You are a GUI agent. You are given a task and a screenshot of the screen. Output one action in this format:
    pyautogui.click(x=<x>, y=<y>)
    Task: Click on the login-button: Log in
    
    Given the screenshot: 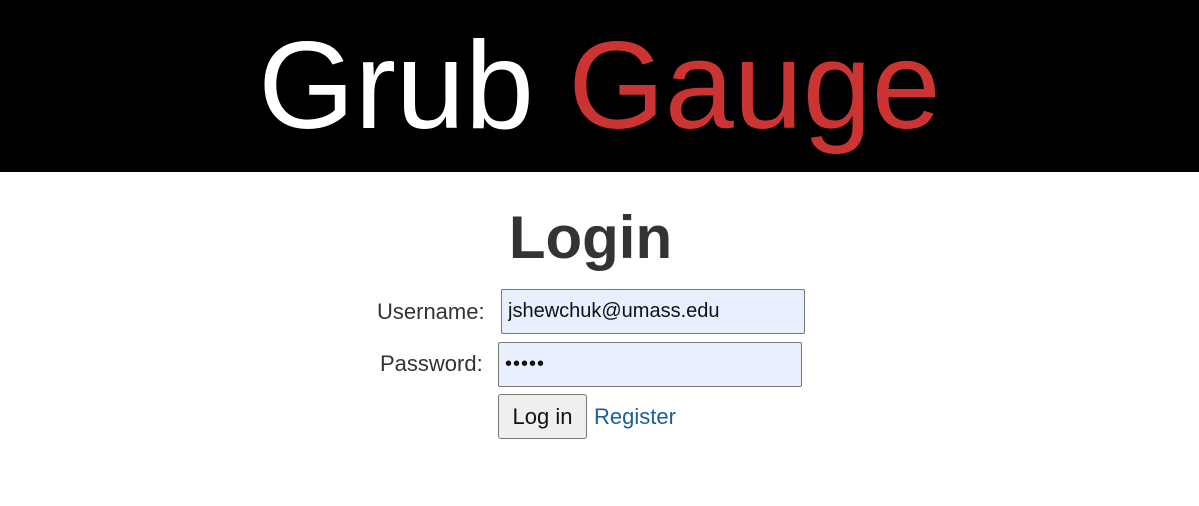 What is the action you would take?
    pyautogui.click(x=542, y=416)
    